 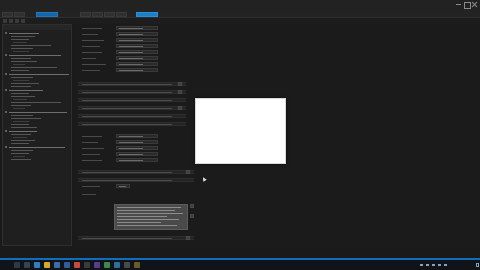 I want to click on terminal-icon, so click(x=87, y=265).